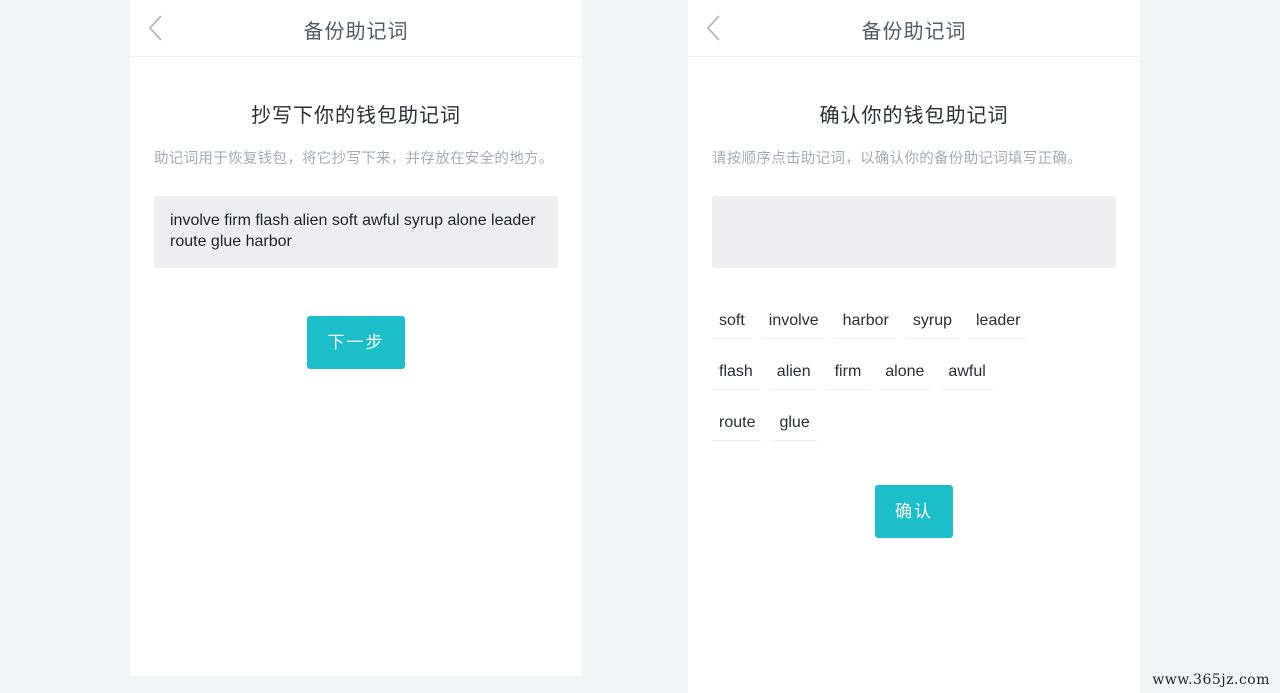 The width and height of the screenshot is (1280, 693). Describe the element at coordinates (354, 159) in the screenshot. I see `description: 助记词用于恢复钱包，将它抄写下来，并存放在安全的地方。` at that location.